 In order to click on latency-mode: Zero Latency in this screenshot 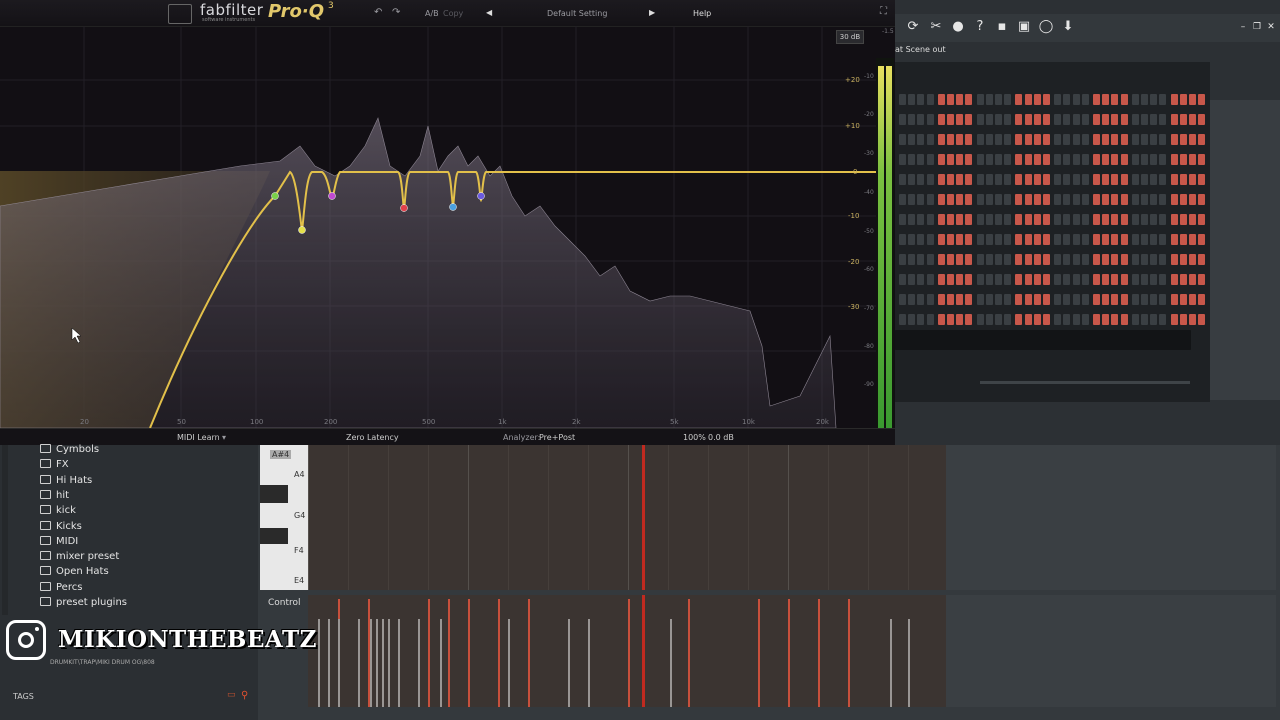, I will do `click(372, 437)`.